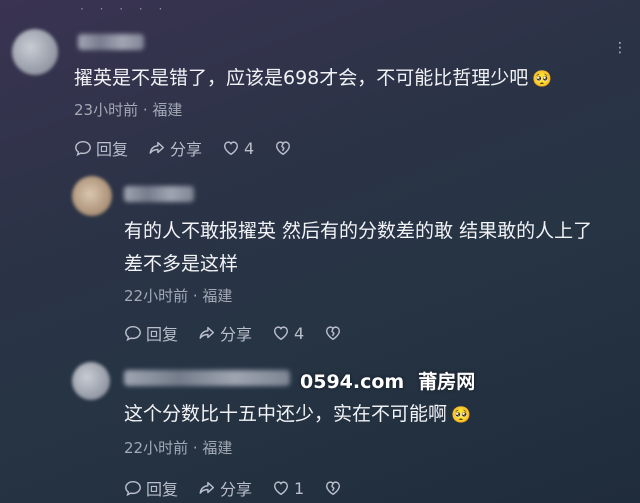 This screenshot has height=503, width=640. What do you see at coordinates (358, 231) in the screenshot?
I see `comment-body-line-1: 有的人不敢报擢英 然后有的分数差的敢 结果敢的人上了` at bounding box center [358, 231].